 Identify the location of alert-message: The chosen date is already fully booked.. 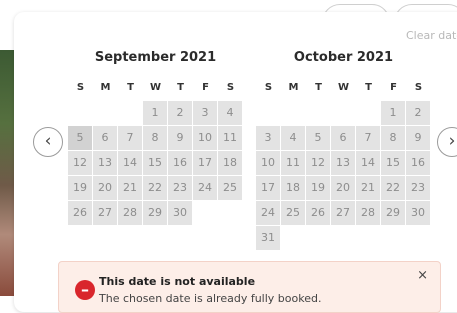
(210, 298).